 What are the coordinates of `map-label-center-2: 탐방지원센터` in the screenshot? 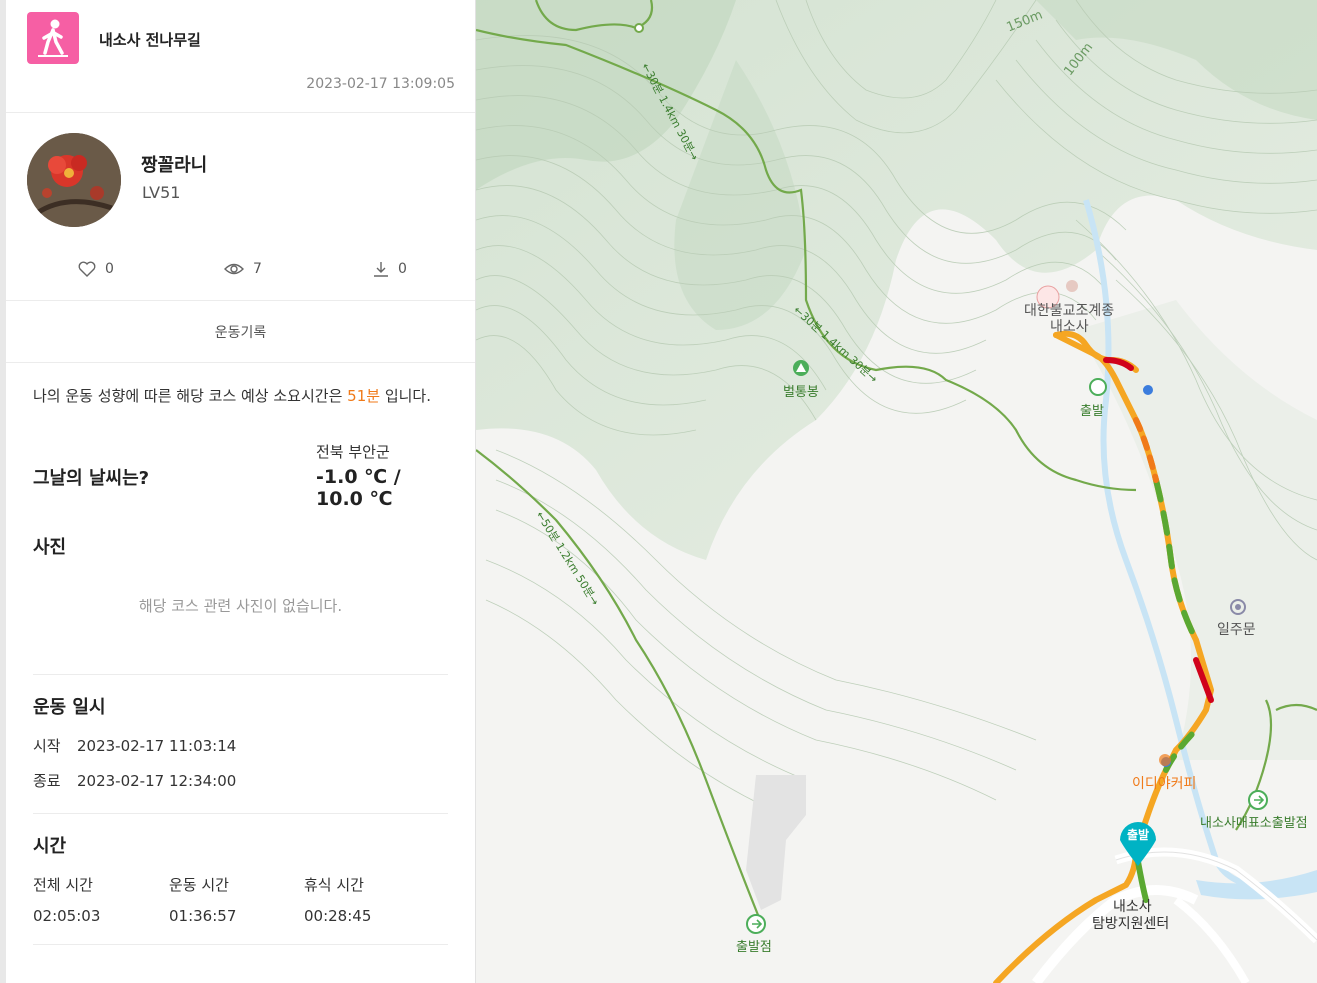 It's located at (1130, 923).